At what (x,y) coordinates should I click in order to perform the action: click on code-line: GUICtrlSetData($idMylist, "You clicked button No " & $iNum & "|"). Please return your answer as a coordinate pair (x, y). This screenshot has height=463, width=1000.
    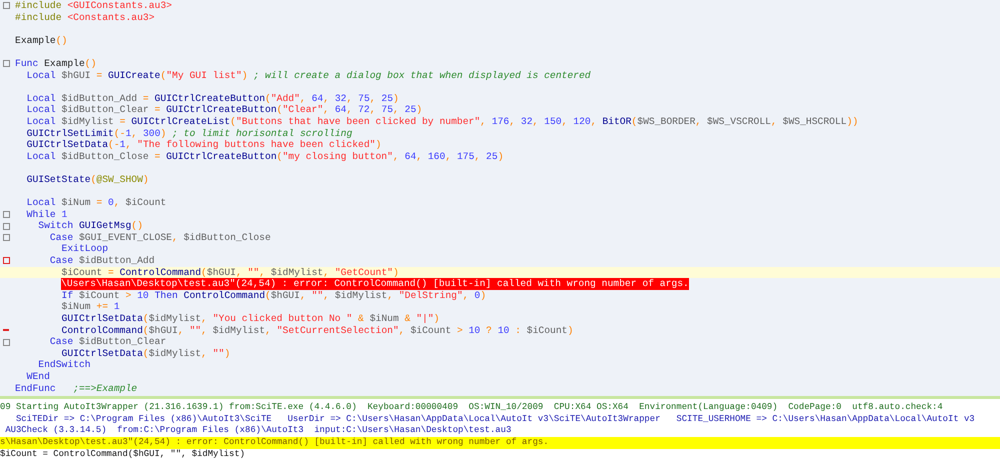
    Looking at the image, I should click on (250, 318).